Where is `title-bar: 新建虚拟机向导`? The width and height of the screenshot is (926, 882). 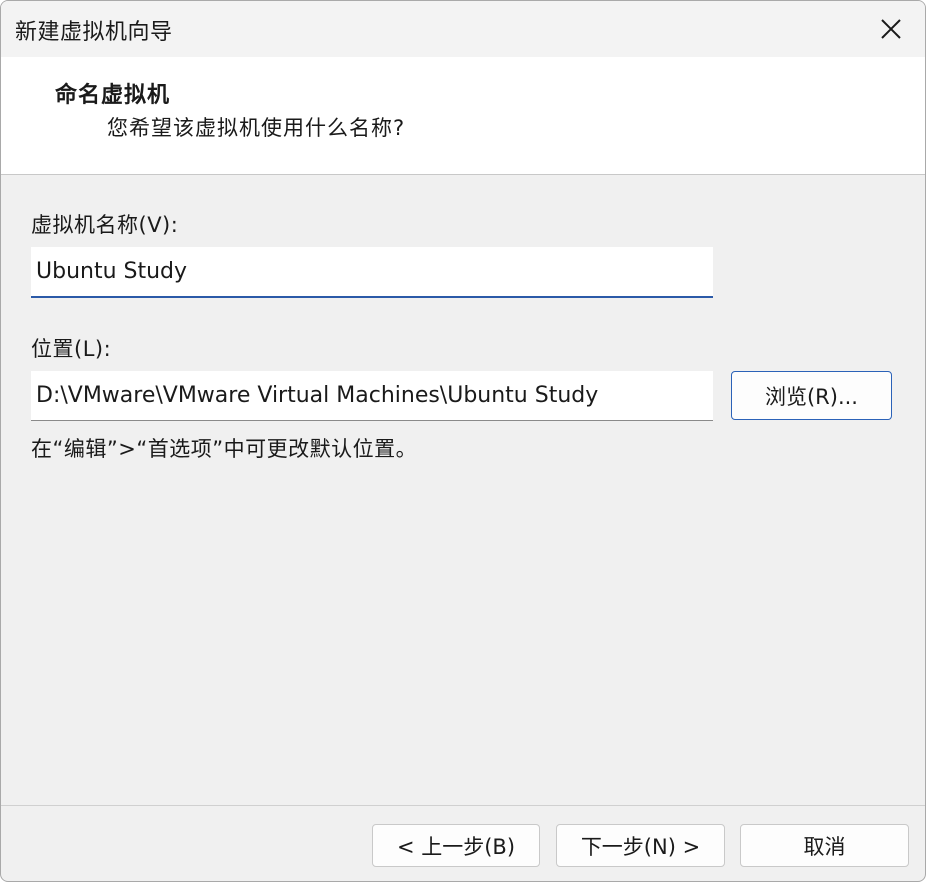
title-bar: 新建虚拟机向导 is located at coordinates (463, 29).